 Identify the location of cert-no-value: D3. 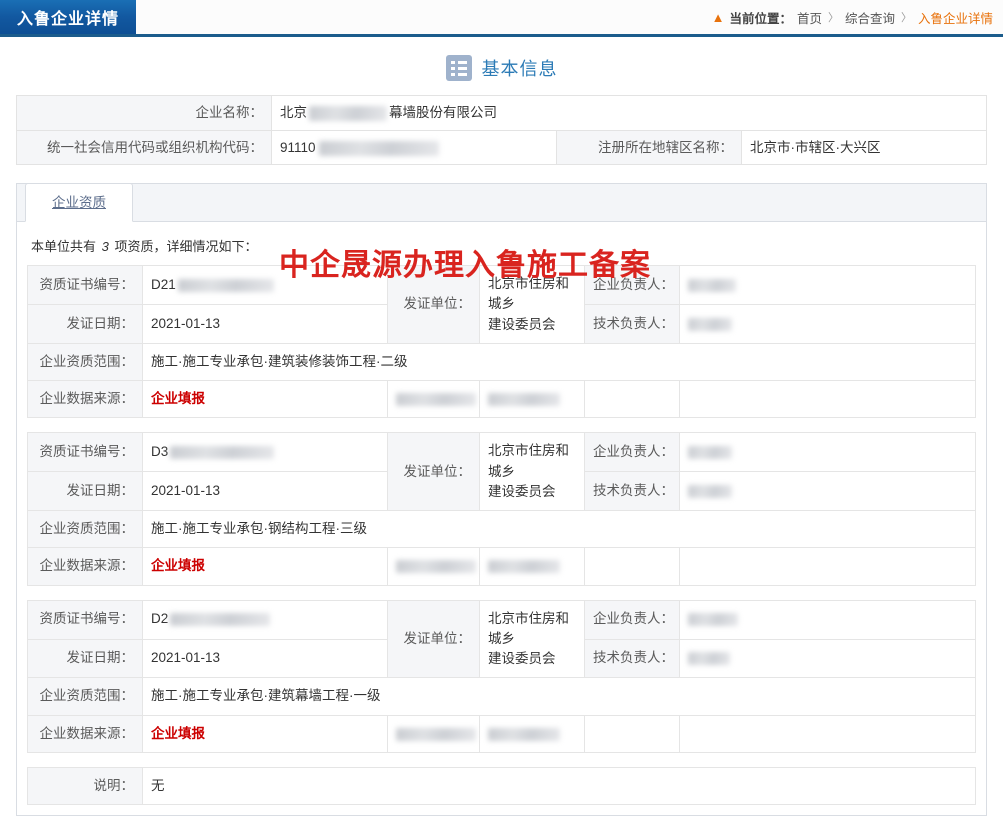
(265, 452).